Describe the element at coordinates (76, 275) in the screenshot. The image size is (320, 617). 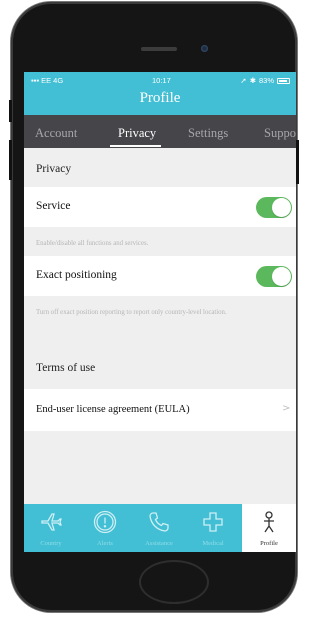
I see `exact-positioning-label: Exact positioning` at that location.